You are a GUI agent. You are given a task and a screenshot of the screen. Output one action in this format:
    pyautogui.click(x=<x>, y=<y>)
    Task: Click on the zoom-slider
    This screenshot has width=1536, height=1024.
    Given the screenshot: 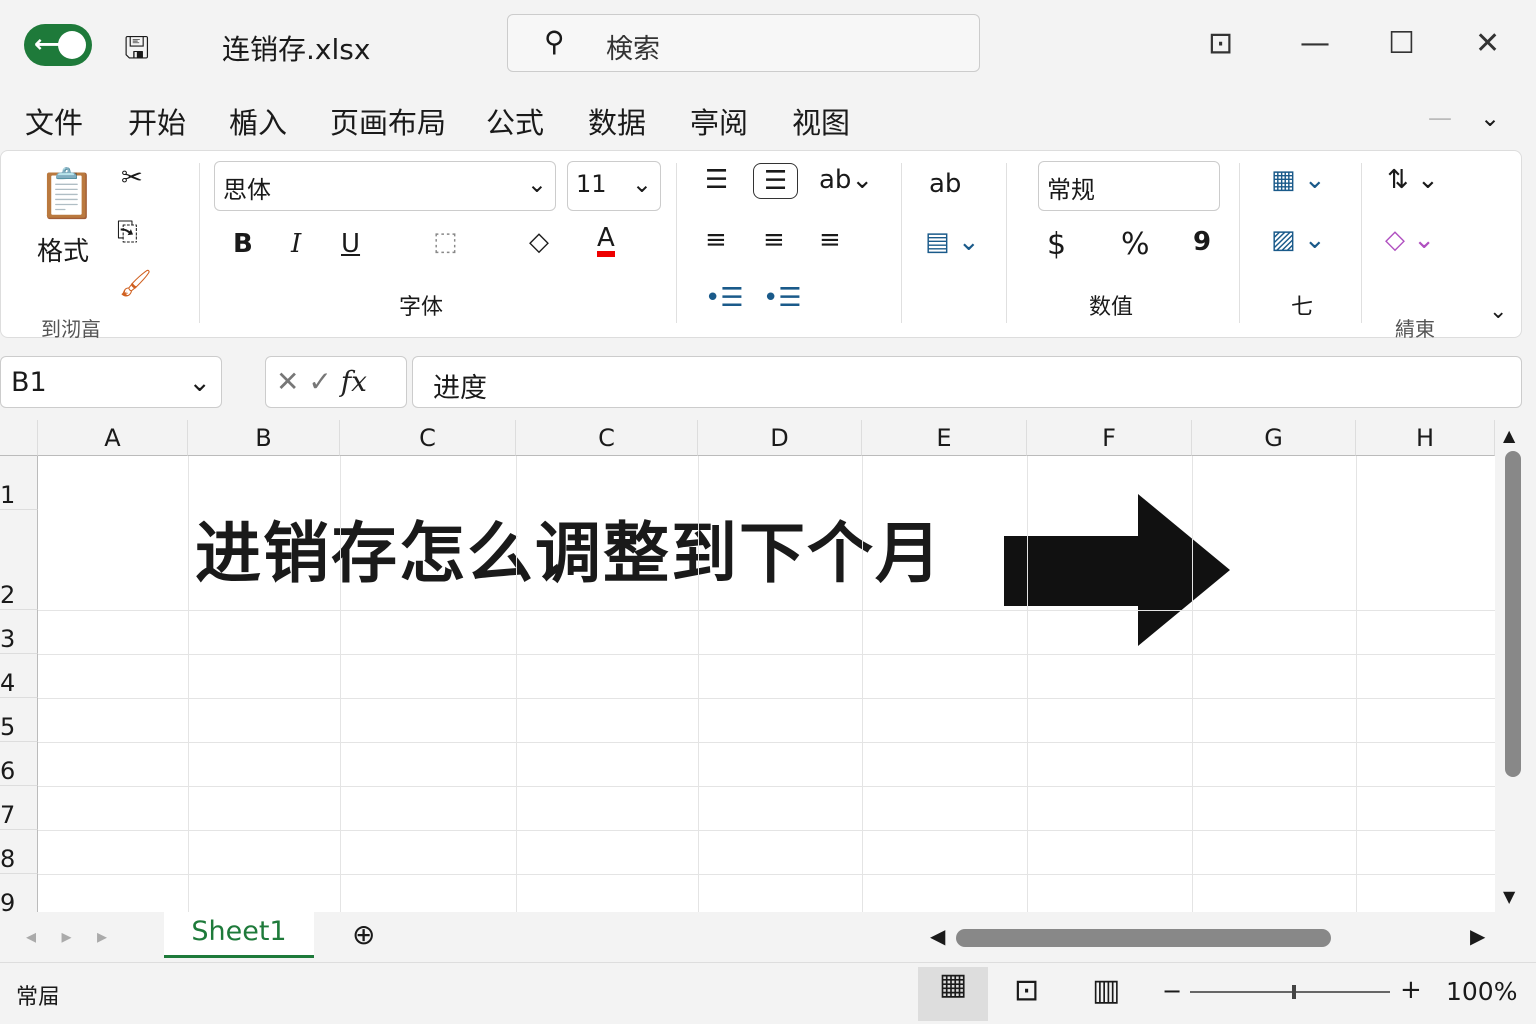 What is the action you would take?
    pyautogui.click(x=1290, y=992)
    